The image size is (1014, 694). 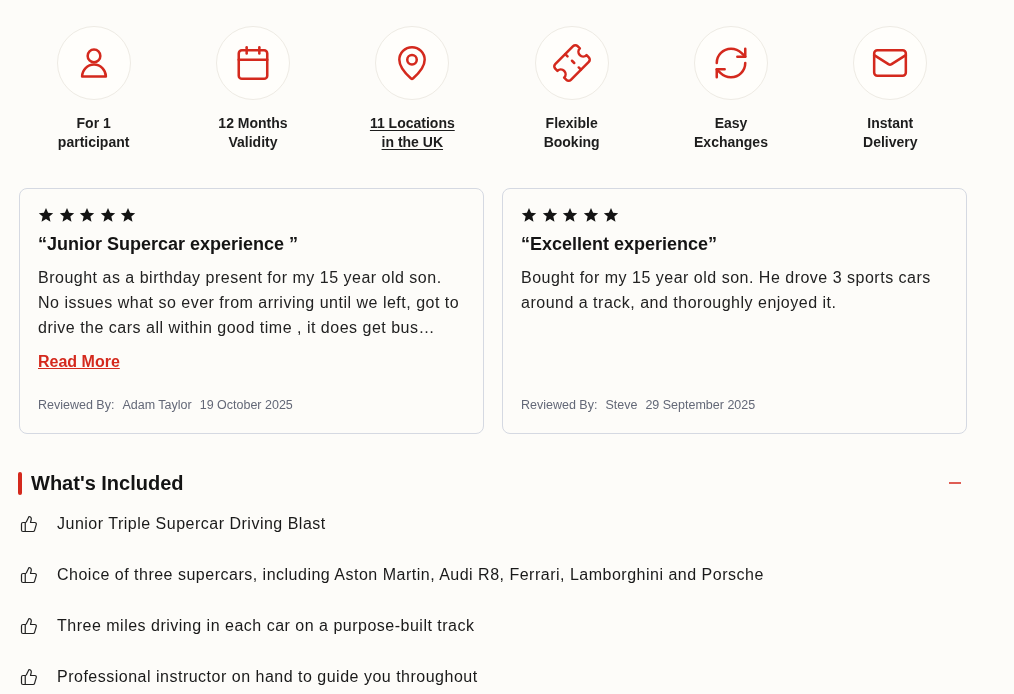 What do you see at coordinates (20, 483) in the screenshot?
I see `accent-bar` at bounding box center [20, 483].